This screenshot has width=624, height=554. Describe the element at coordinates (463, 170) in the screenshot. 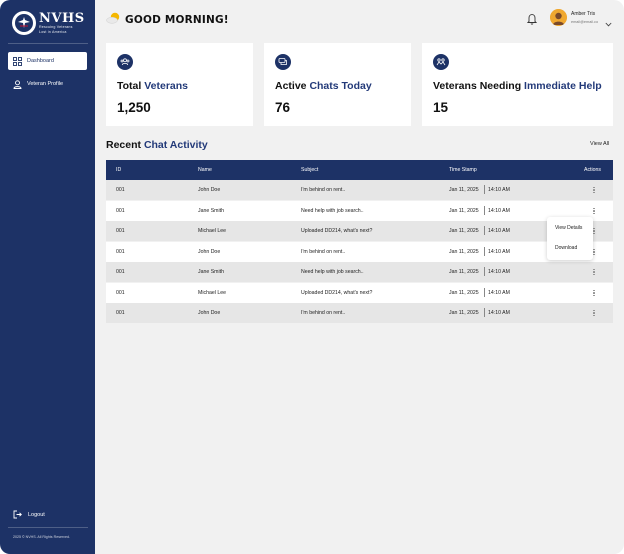

I see `column-header-timestamp: Time Stamp` at that location.